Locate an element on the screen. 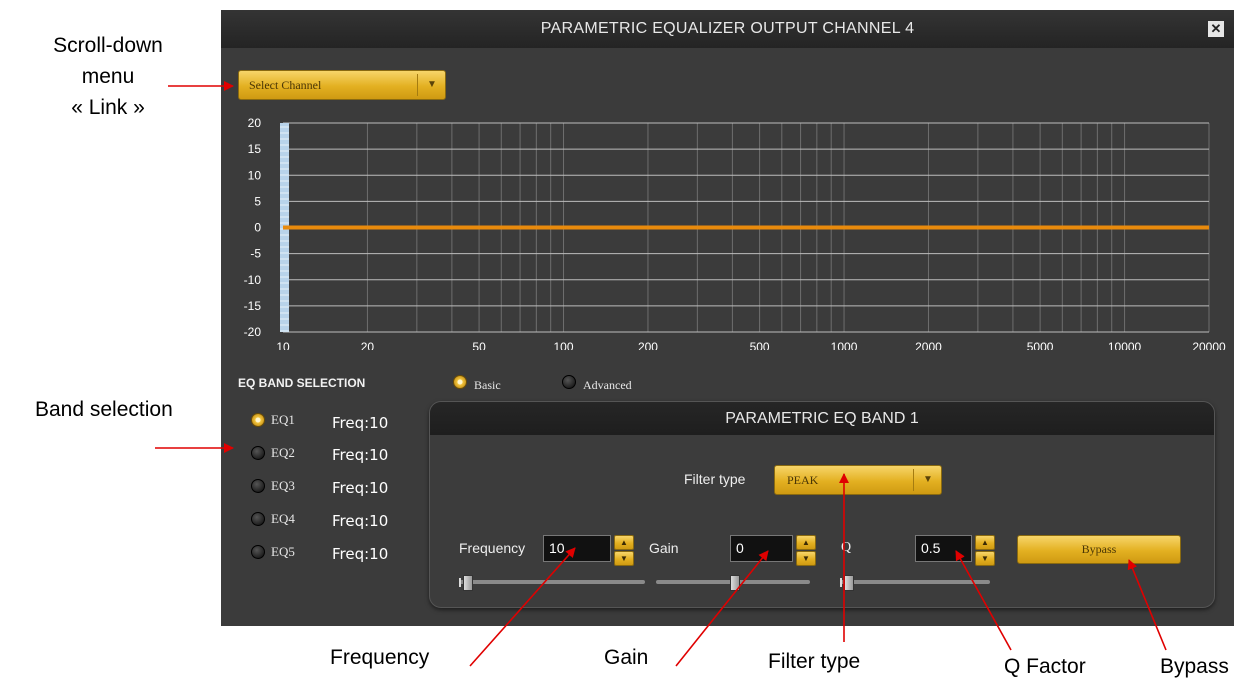 This screenshot has height=687, width=1250. x-tick-label: 50 is located at coordinates (479, 345).